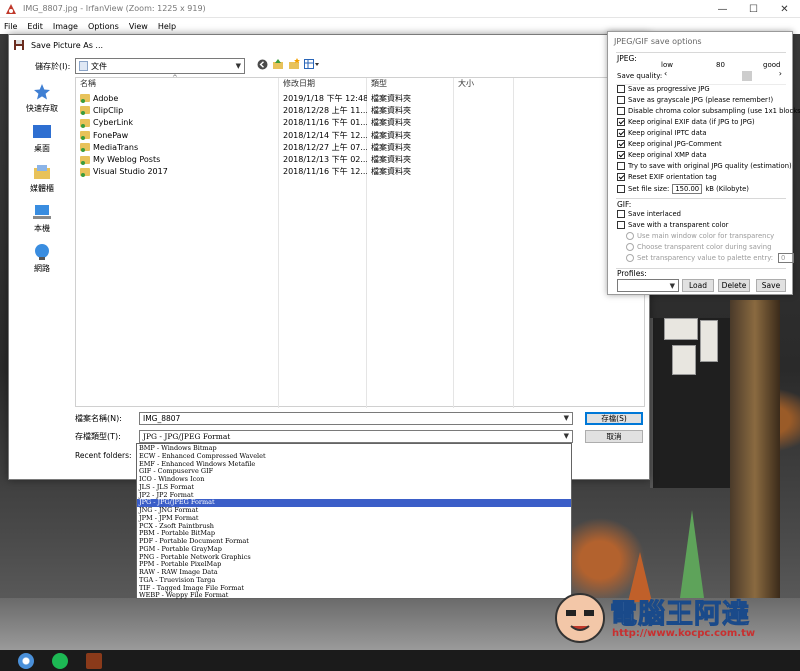 This screenshot has height=671, width=800. What do you see at coordinates (747, 76) in the screenshot?
I see `slider-thumb` at bounding box center [747, 76].